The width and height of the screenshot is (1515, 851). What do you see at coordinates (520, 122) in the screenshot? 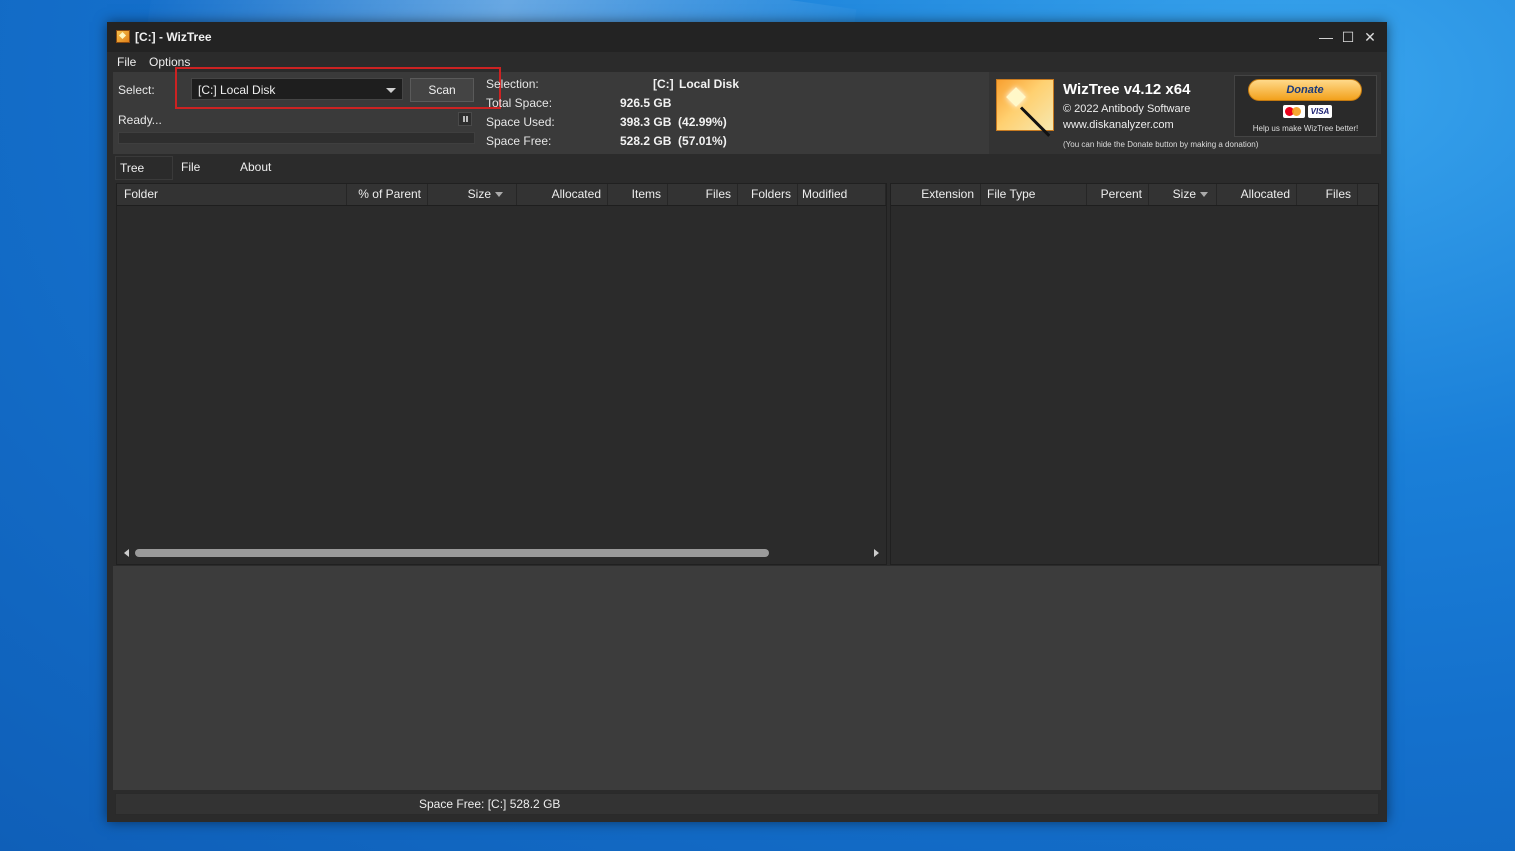
I see `space-used-label: Space Used:` at bounding box center [520, 122].